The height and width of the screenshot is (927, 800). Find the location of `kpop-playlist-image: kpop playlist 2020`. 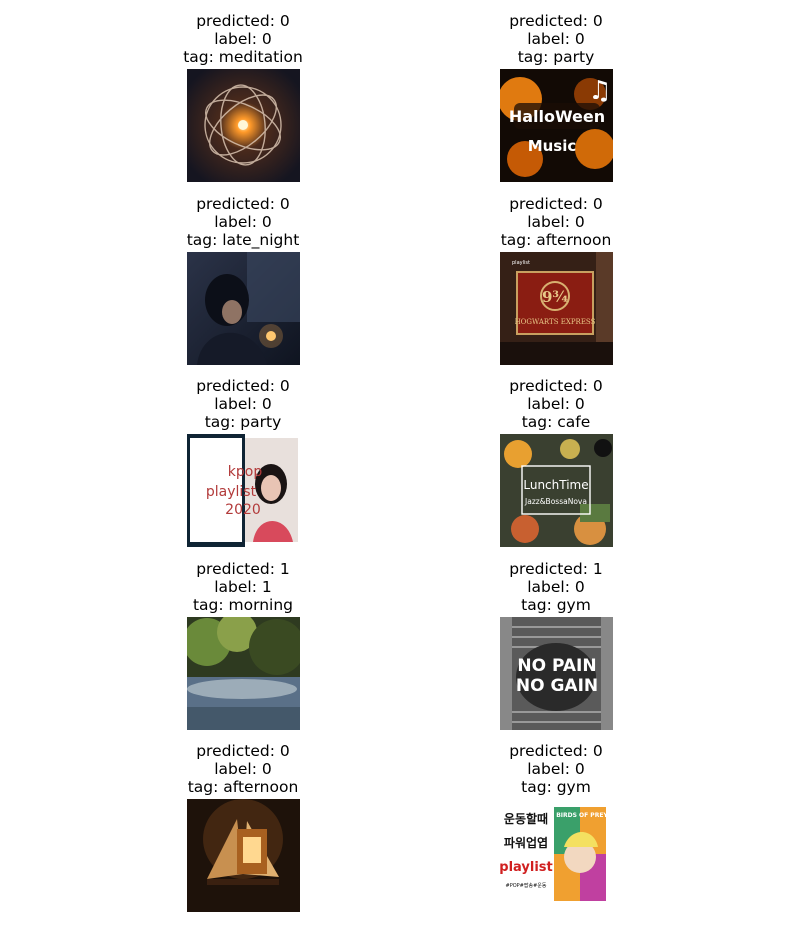

kpop-playlist-image: kpop playlist 2020 is located at coordinates (243, 490).